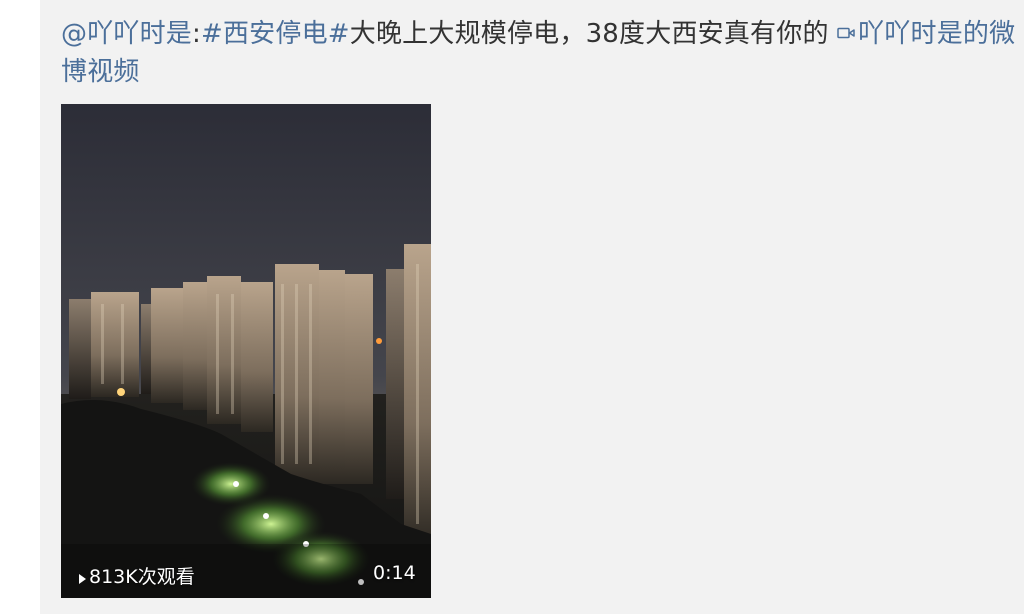 The height and width of the screenshot is (614, 1024). I want to click on view-count: 813K次观看, so click(136, 575).